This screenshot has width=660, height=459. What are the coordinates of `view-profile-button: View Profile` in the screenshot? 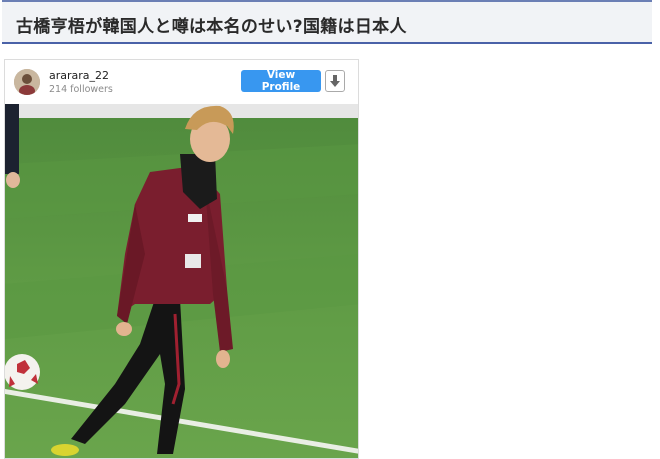 It's located at (281, 81).